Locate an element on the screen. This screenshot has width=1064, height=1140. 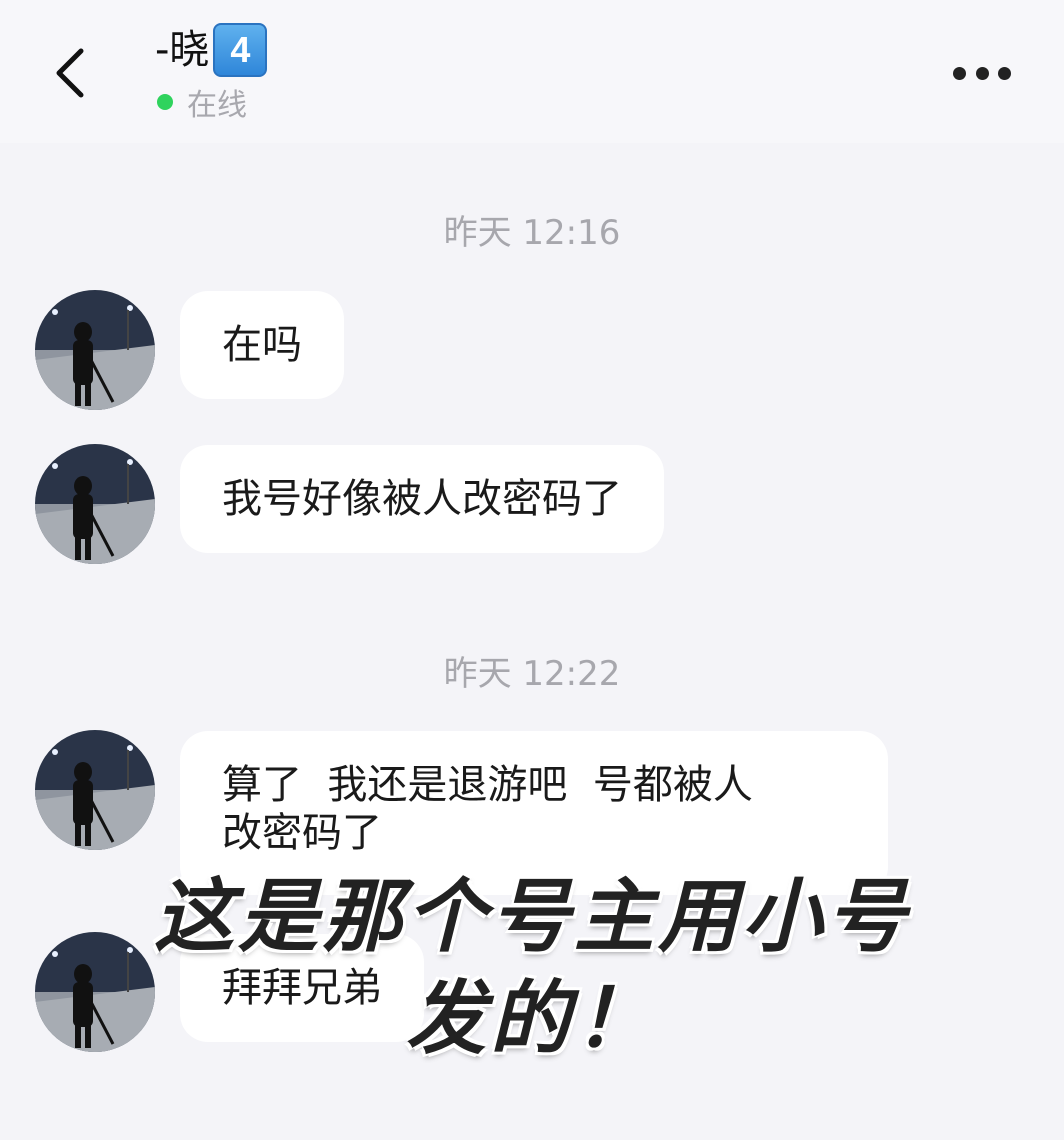
more-options-button is located at coordinates (982, 73).